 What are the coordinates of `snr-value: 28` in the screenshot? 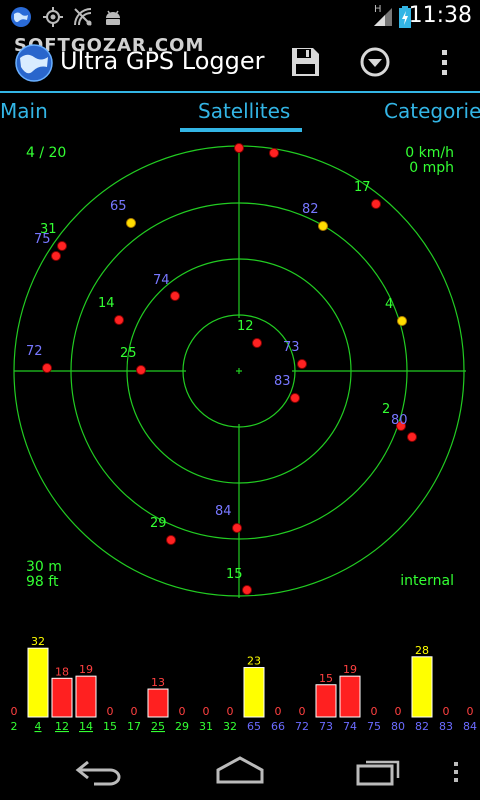 It's located at (422, 650).